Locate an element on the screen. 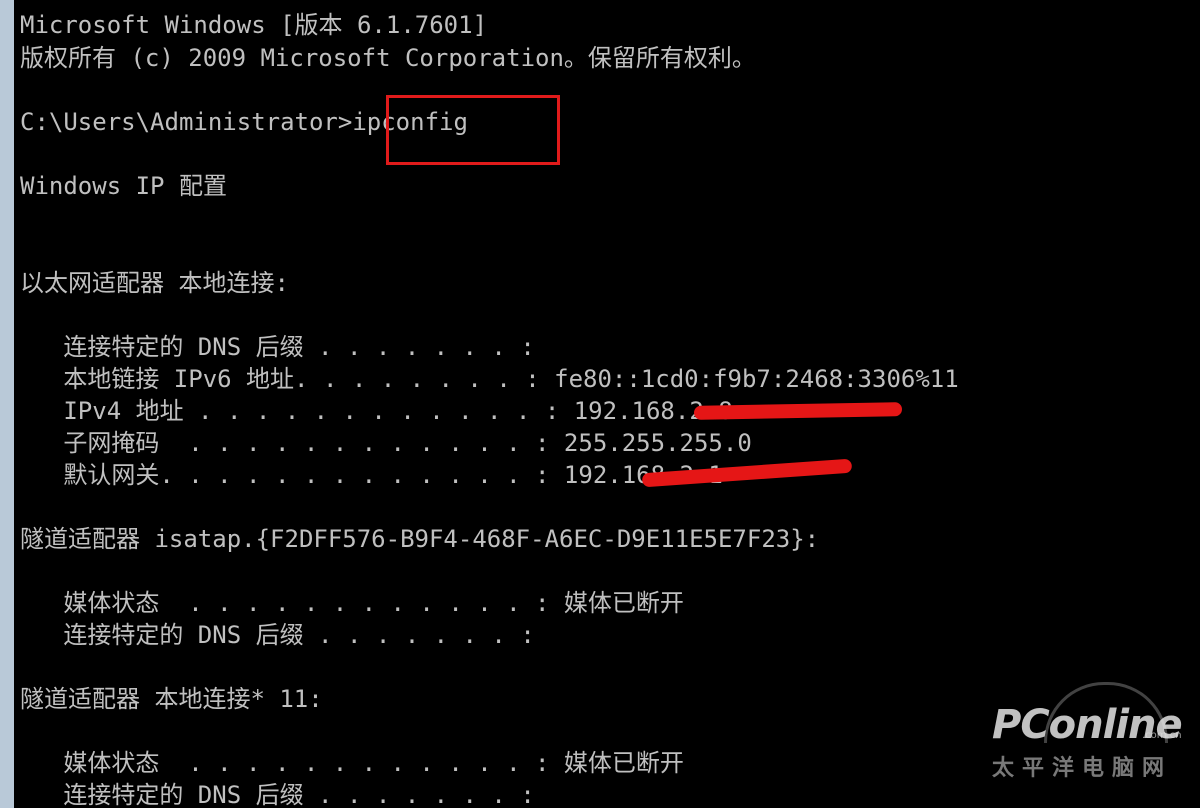 The image size is (1200, 808). watermark-subtitle: 太平洋电脑网 is located at coordinates (1082, 768).